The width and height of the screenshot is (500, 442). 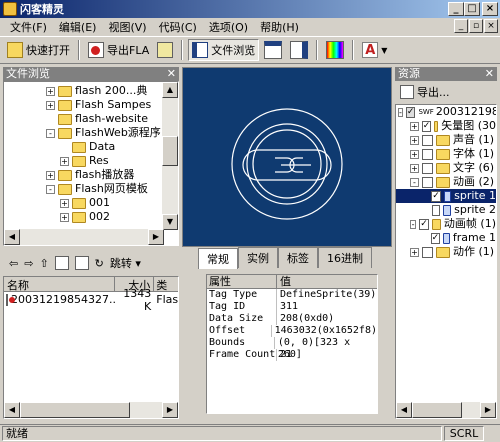 What do you see at coordinates (446, 182) in the screenshot?
I see `resource-item: - 动画 (2)` at bounding box center [446, 182].